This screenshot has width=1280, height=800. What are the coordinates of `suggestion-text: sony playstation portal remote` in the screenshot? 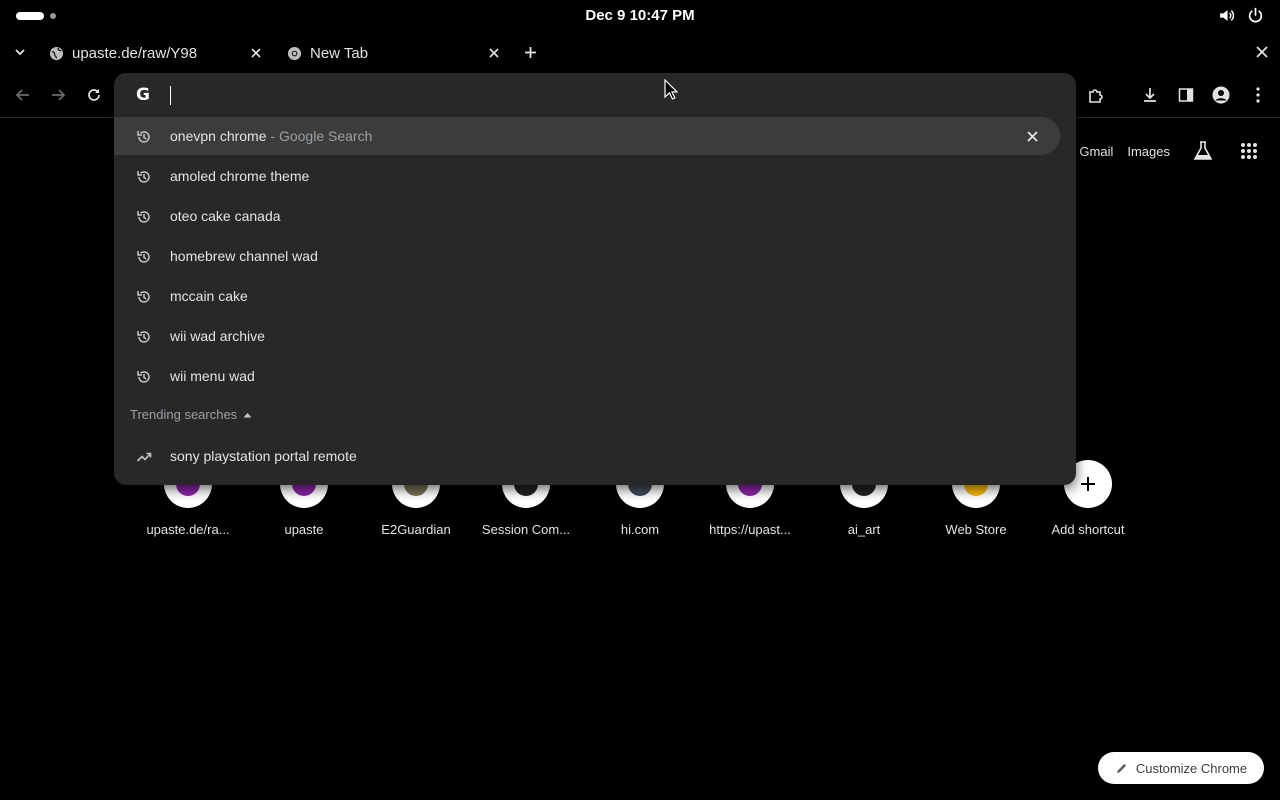 It's located at (263, 456).